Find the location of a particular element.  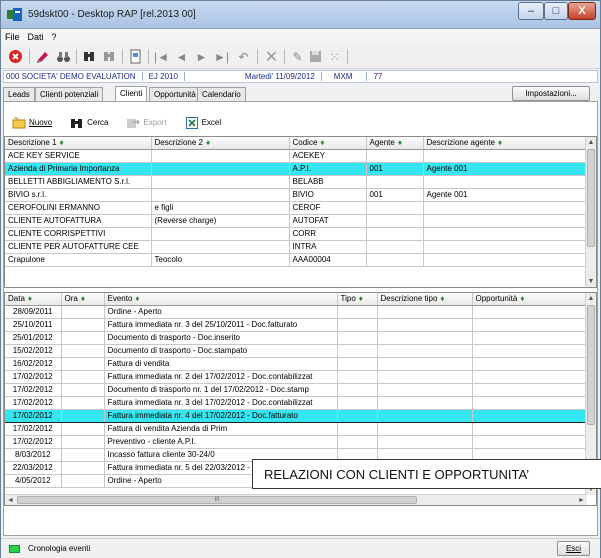

event-column-header: Descrizione tipo ♦ is located at coordinates (425, 299).